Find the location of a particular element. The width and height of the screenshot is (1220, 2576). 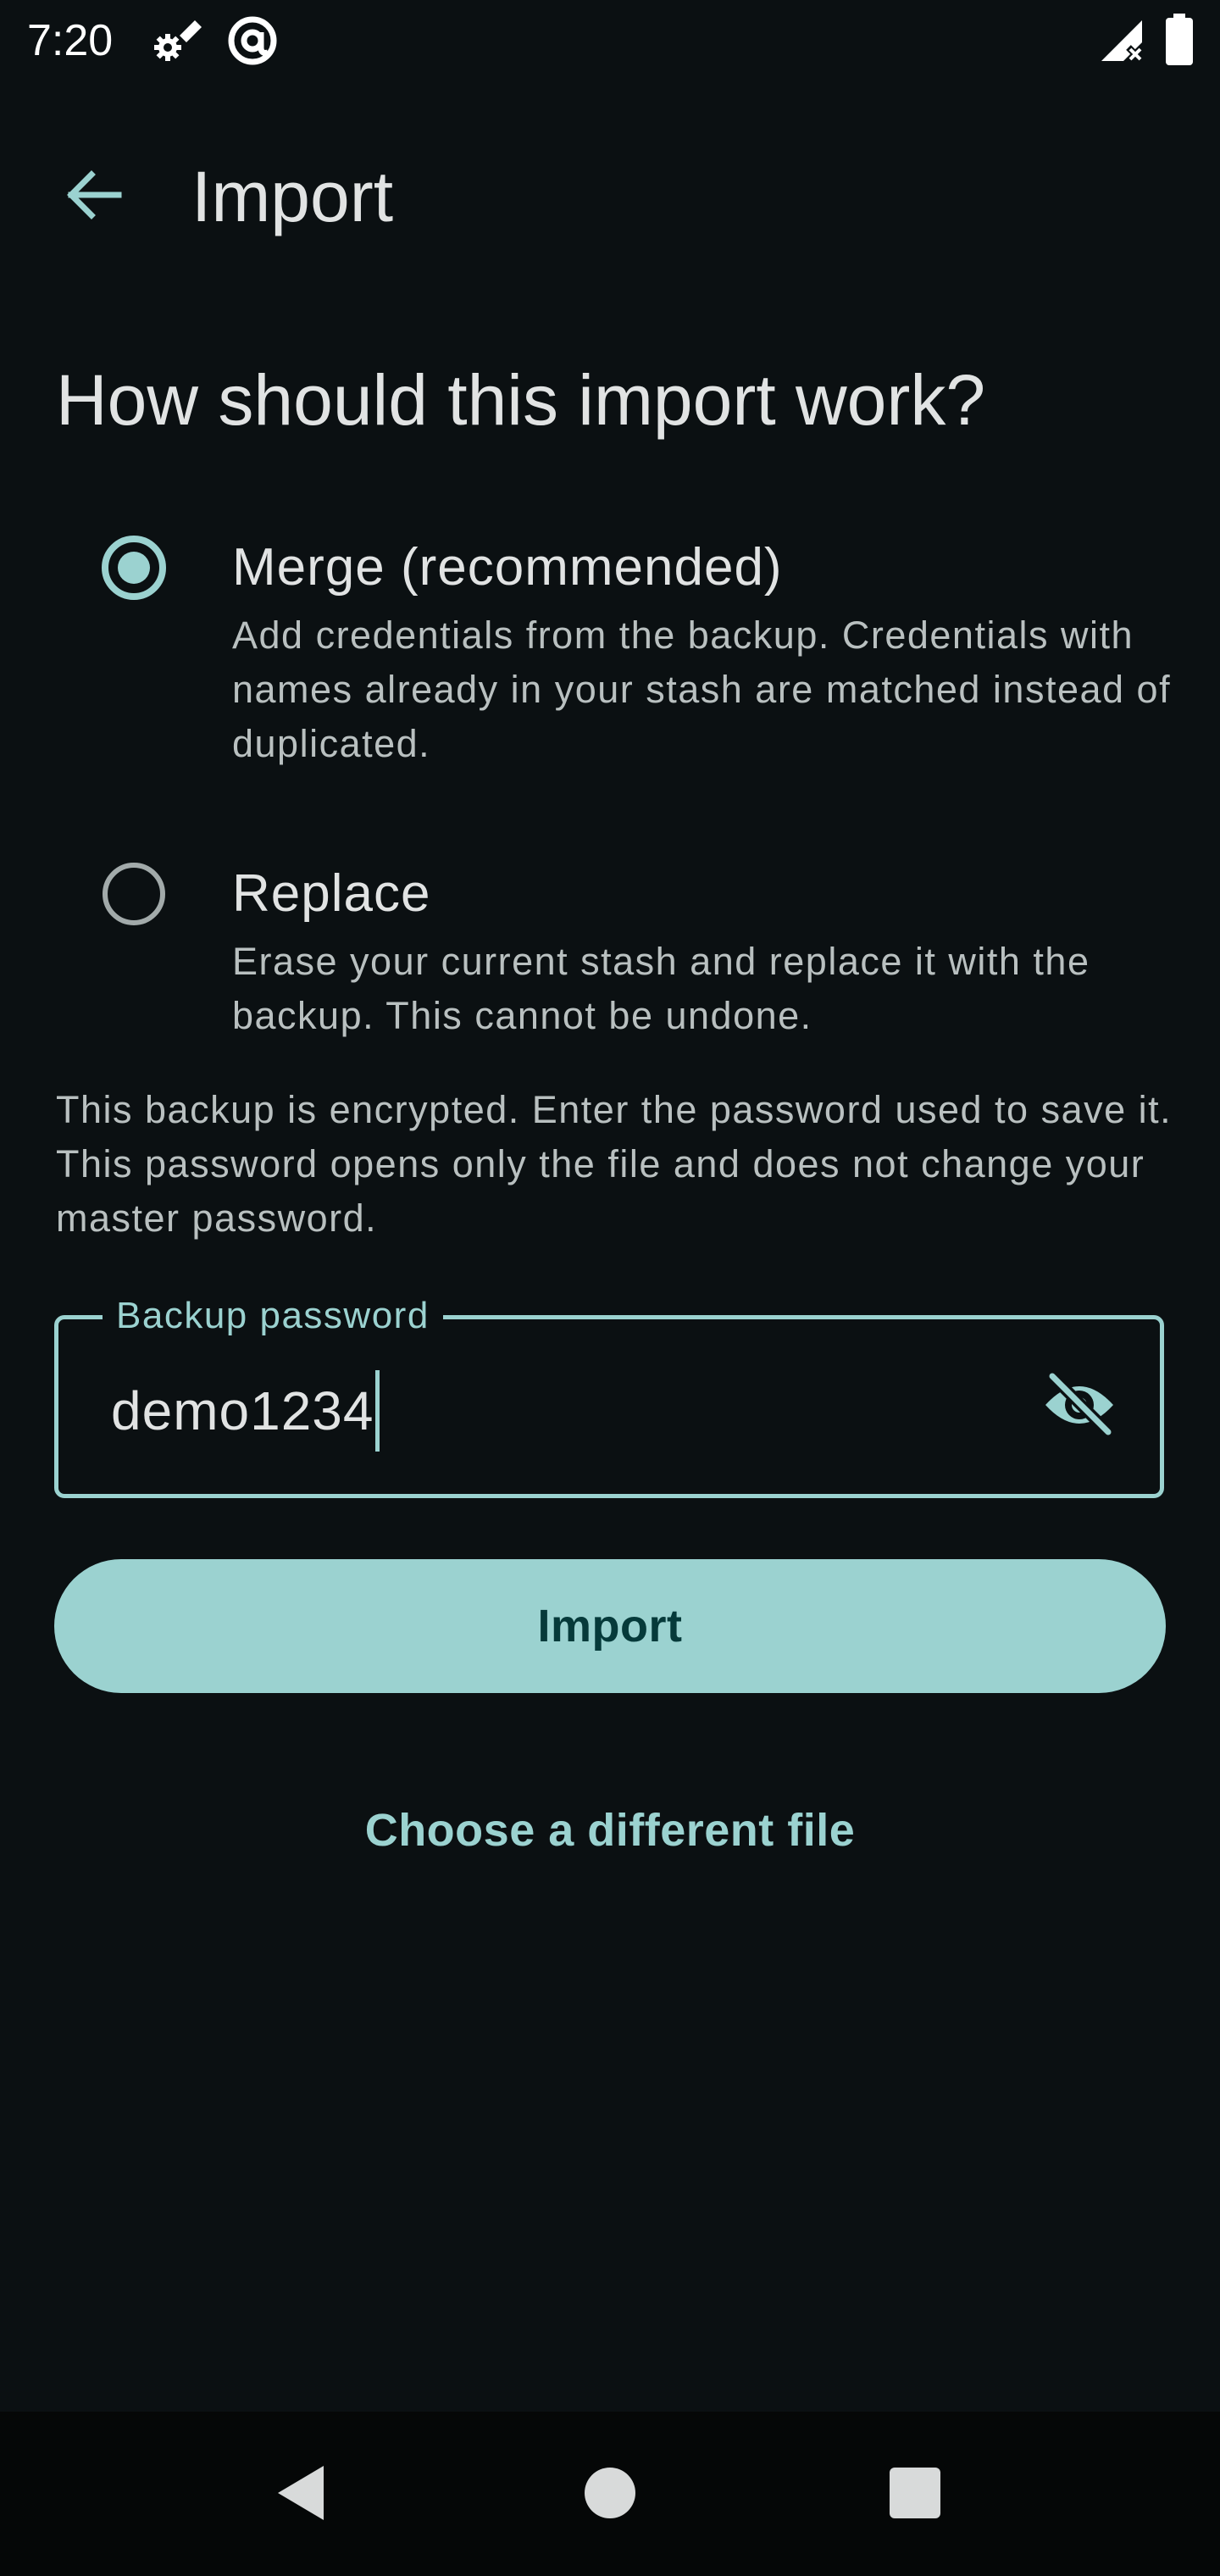

battery-icon is located at coordinates (1179, 42).